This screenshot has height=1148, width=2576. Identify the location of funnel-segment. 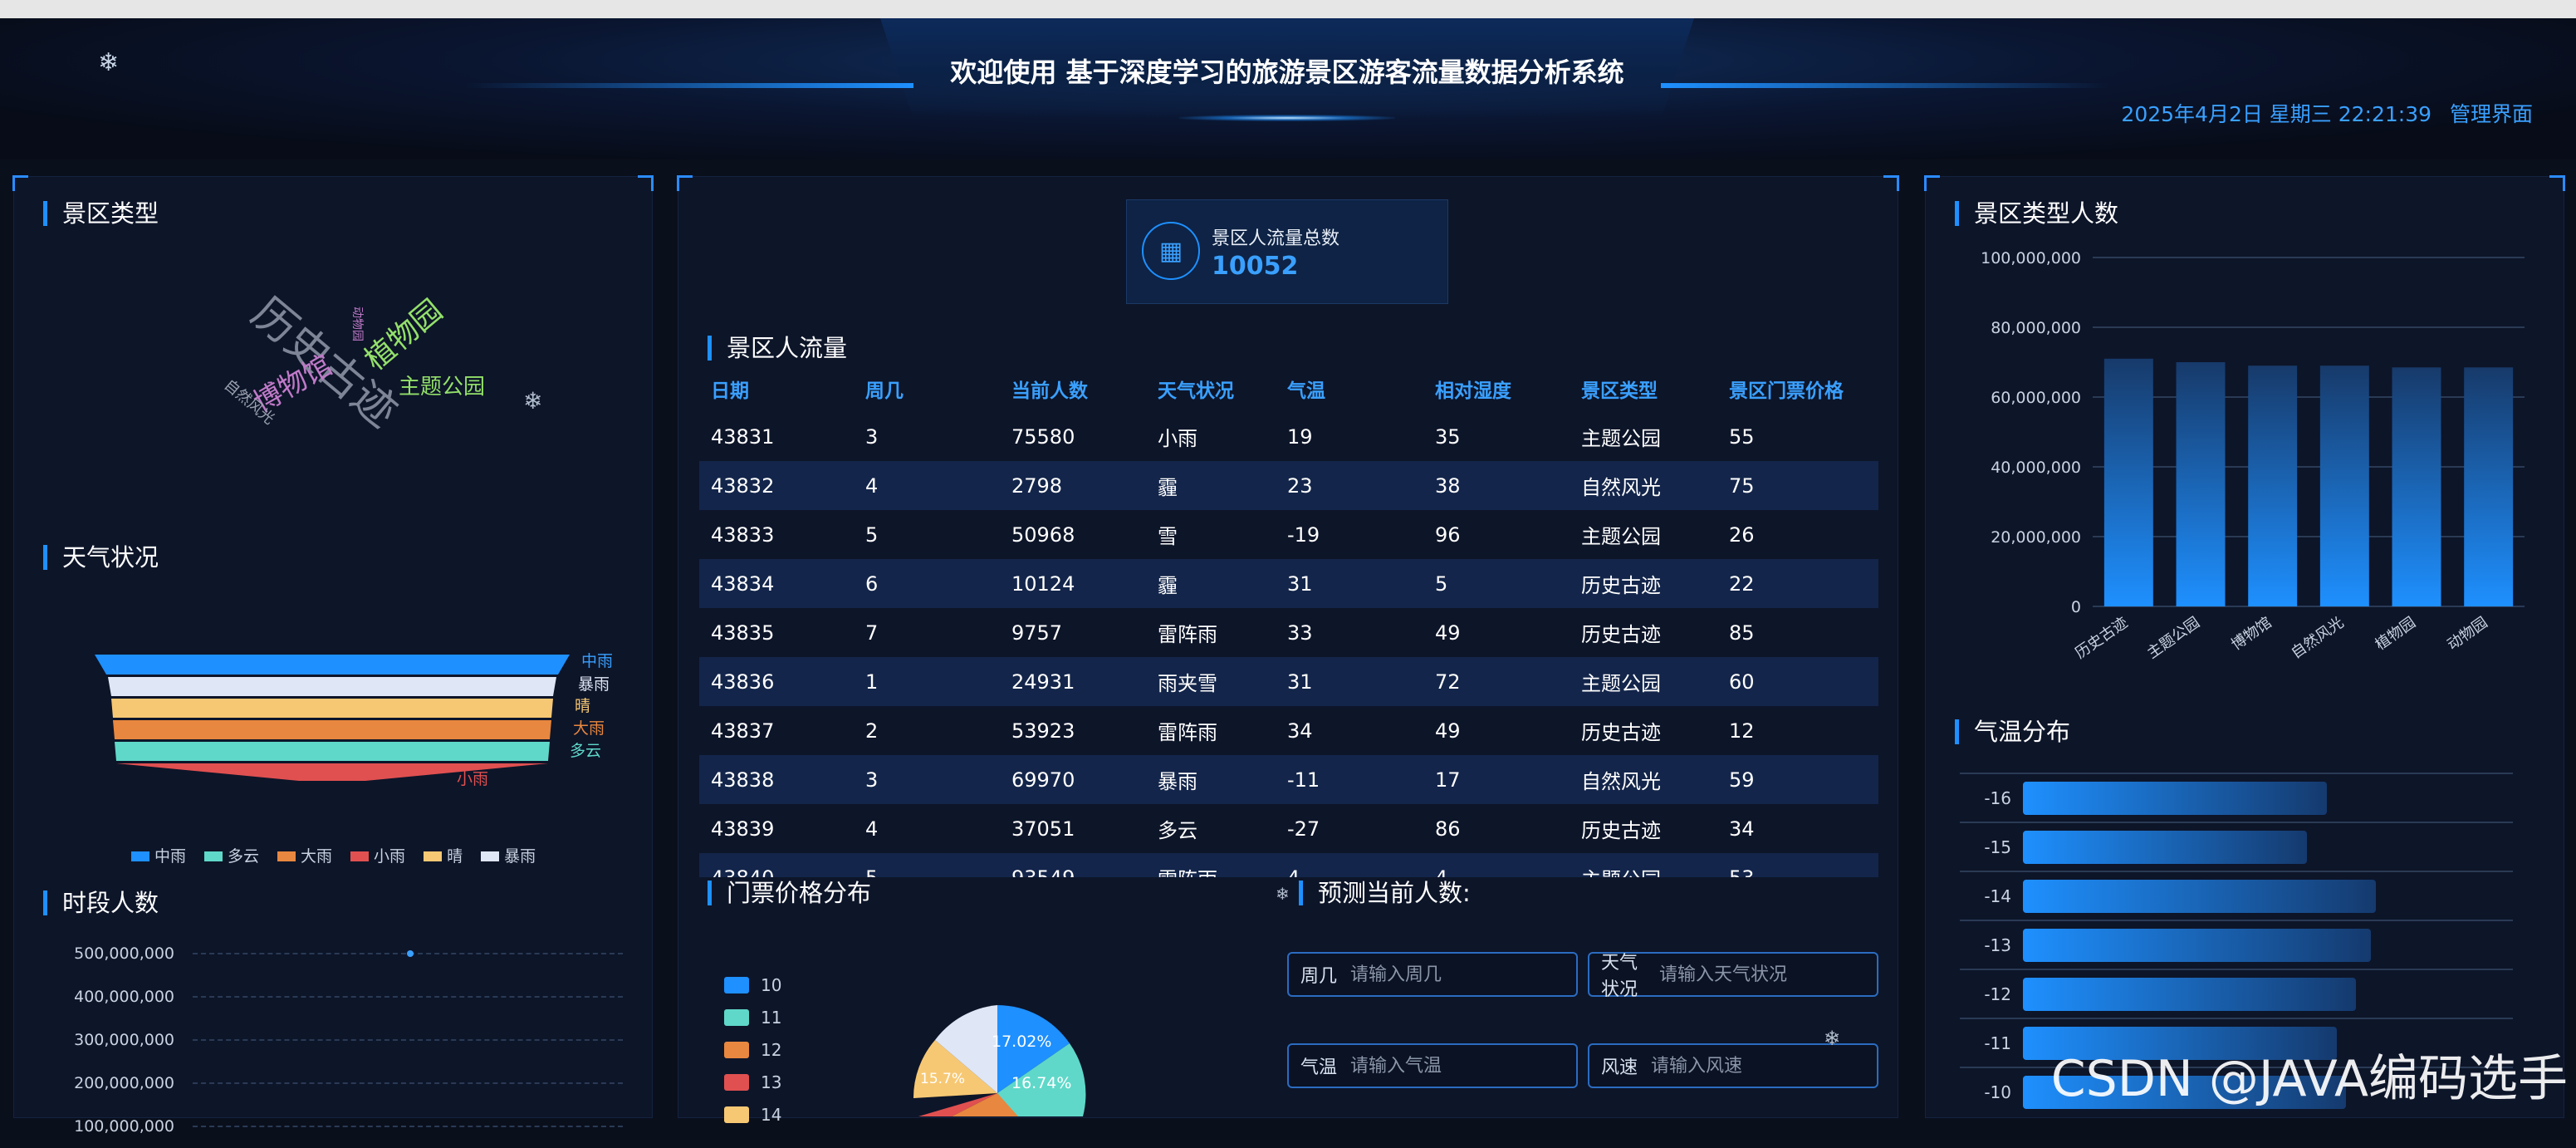
(332, 729).